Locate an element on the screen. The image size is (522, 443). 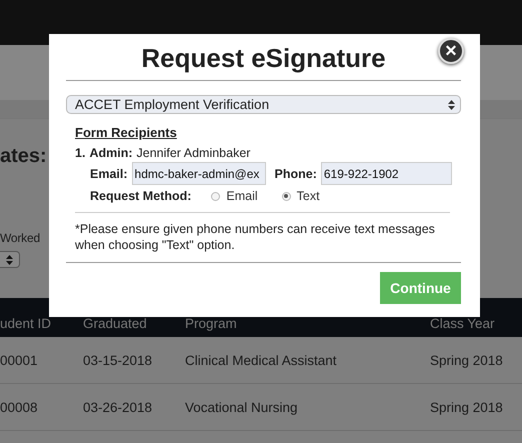
table-cell: 03-26-2018 is located at coordinates (134, 407).